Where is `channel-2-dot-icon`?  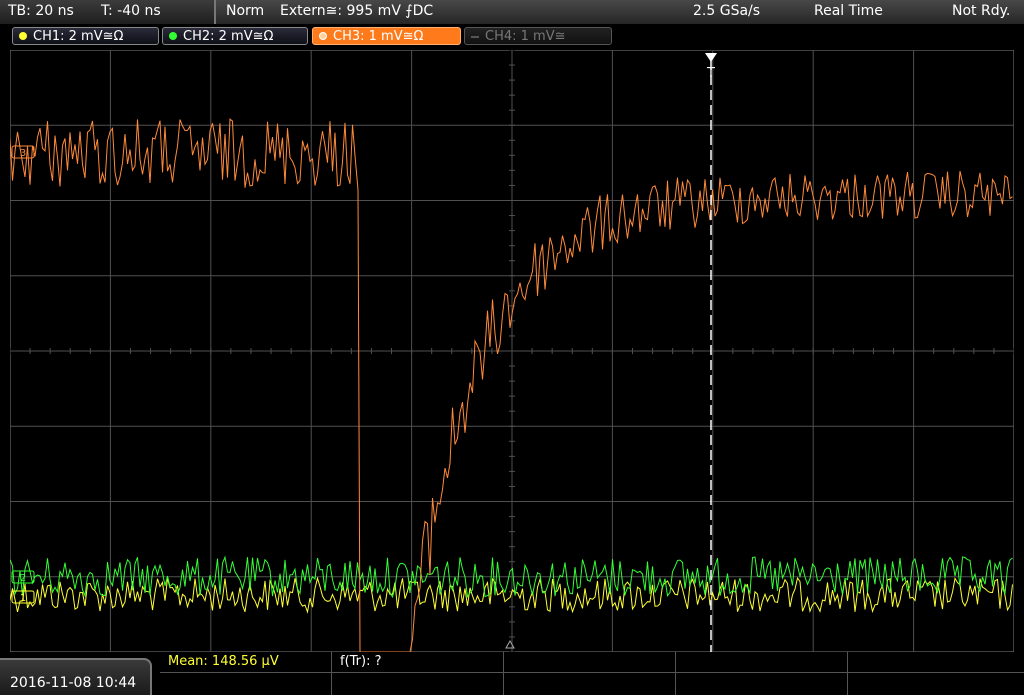
channel-2-dot-icon is located at coordinates (173, 36).